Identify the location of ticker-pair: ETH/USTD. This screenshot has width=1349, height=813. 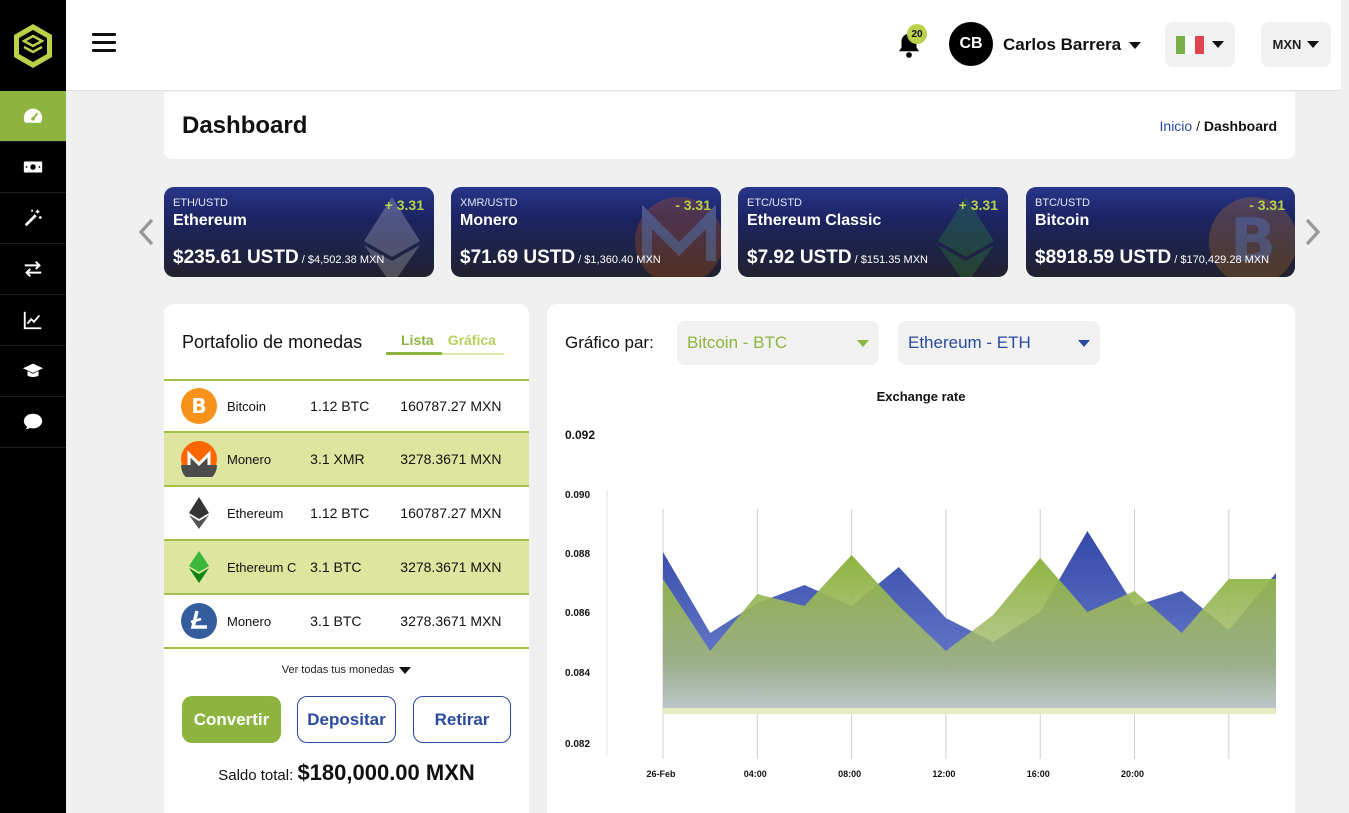
(200, 203).